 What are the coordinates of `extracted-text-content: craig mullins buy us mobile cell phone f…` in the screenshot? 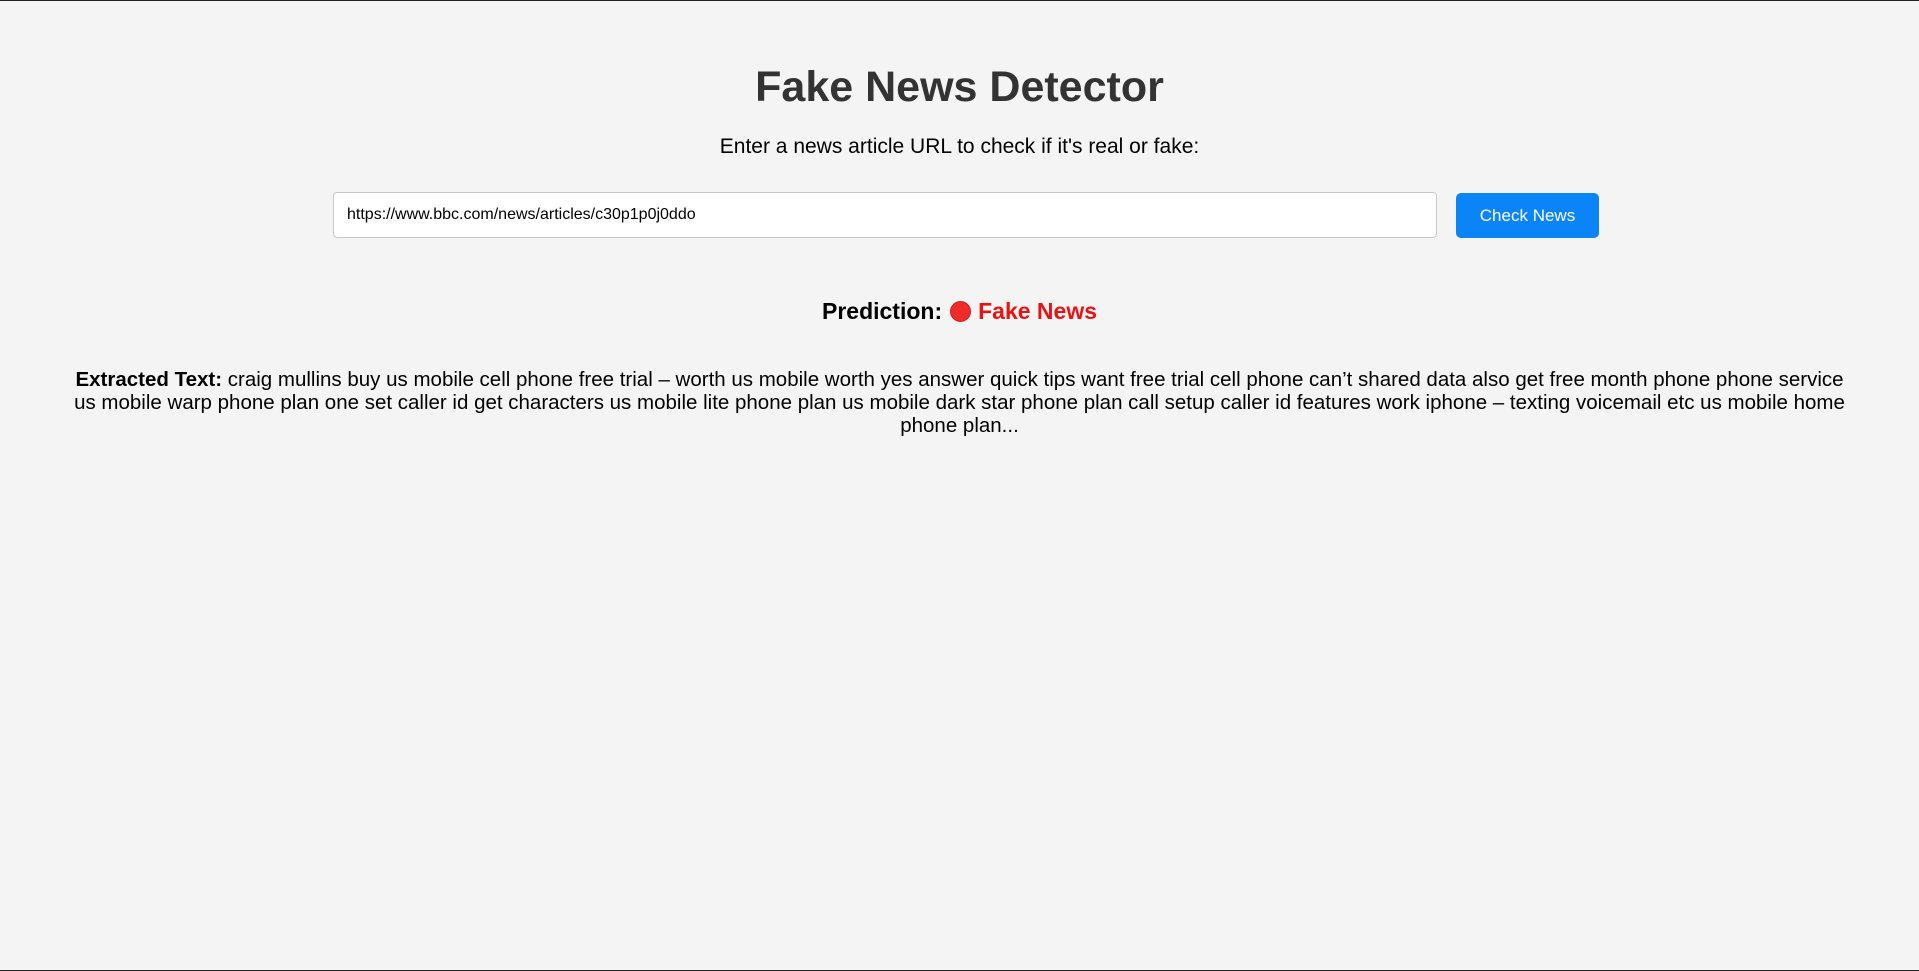 It's located at (959, 402).